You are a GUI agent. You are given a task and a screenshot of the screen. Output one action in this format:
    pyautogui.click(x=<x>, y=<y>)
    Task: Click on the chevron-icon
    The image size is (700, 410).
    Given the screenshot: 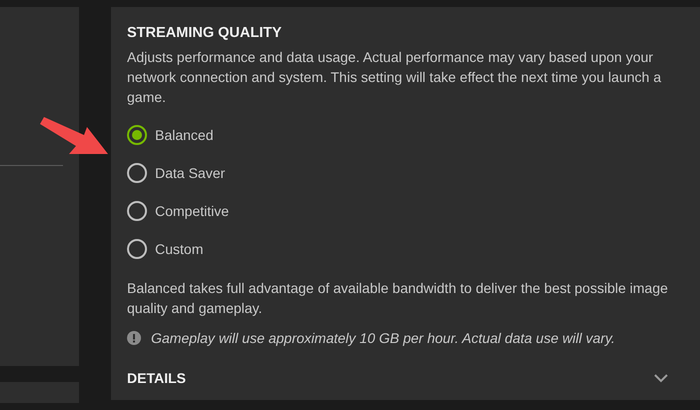 What is the action you would take?
    pyautogui.click(x=661, y=378)
    